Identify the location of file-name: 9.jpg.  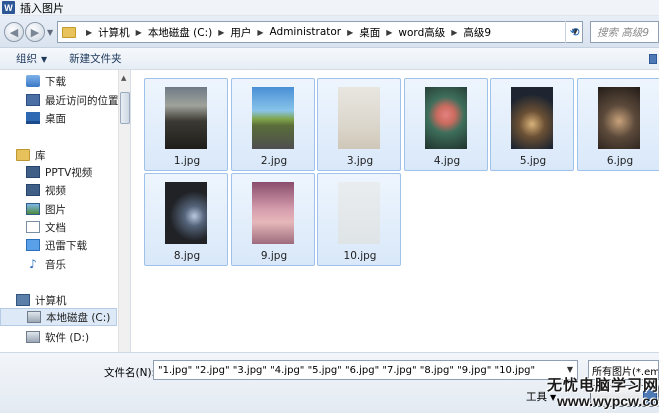
(274, 256).